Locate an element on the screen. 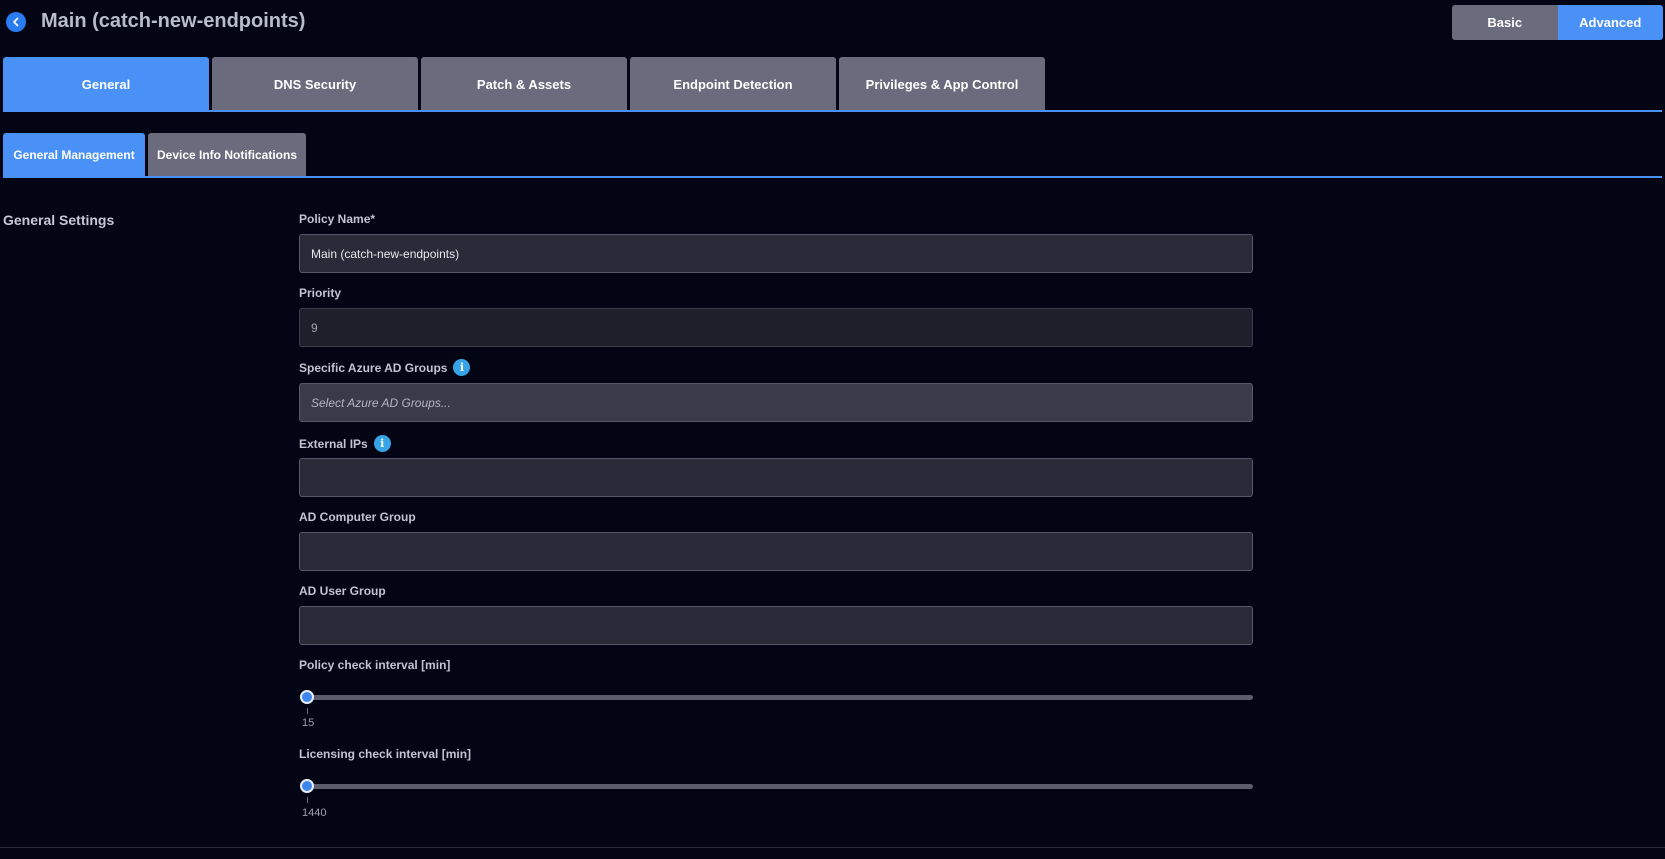 The width and height of the screenshot is (1665, 859). ad-computer-group-label-text: AD Computer Group is located at coordinates (357, 517).